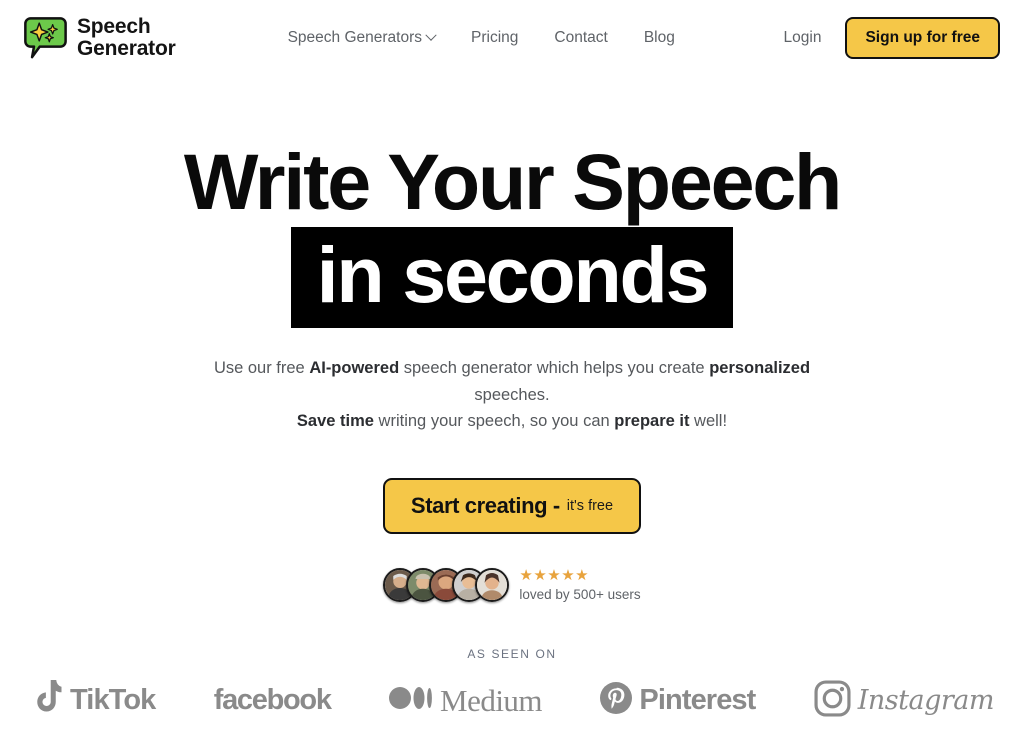 Image resolution: width=1024 pixels, height=730 pixels. I want to click on pinterest-wordmark: Pinterest, so click(697, 700).